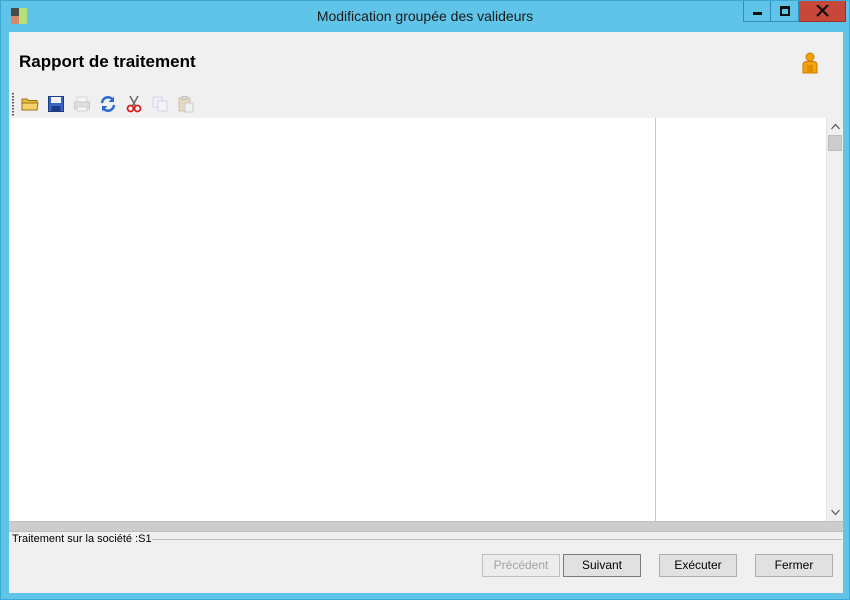 The height and width of the screenshot is (600, 850). What do you see at coordinates (30, 104) in the screenshot?
I see `open-folder-icon` at bounding box center [30, 104].